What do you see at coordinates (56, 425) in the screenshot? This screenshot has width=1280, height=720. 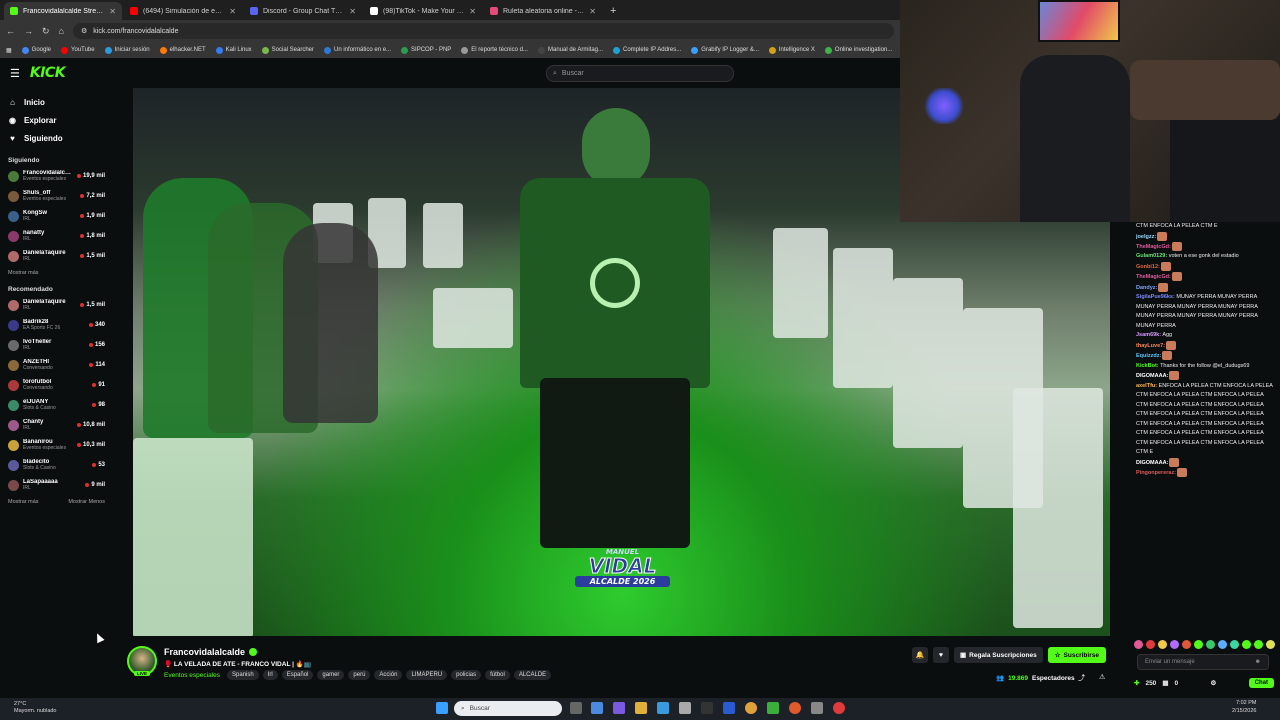 I see `channel-item: Chanty IRL 10,8 mil` at bounding box center [56, 425].